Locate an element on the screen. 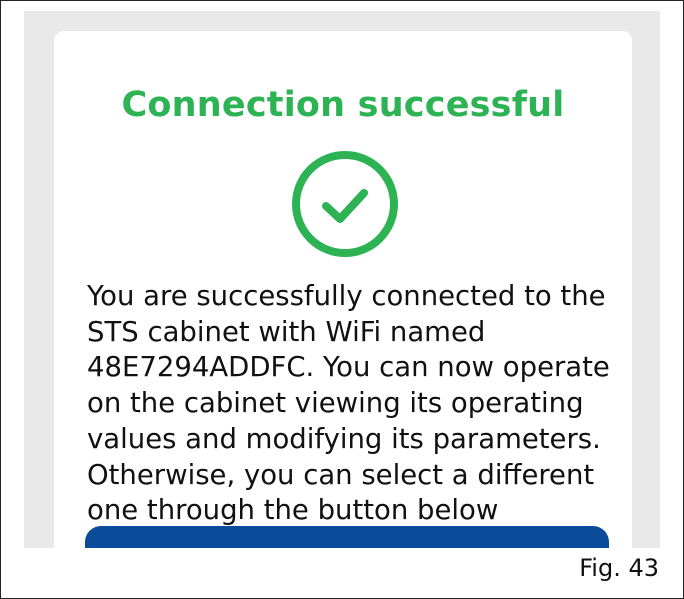 Image resolution: width=684 pixels, height=599 pixels. dialog-title: Connection successful is located at coordinates (343, 105).